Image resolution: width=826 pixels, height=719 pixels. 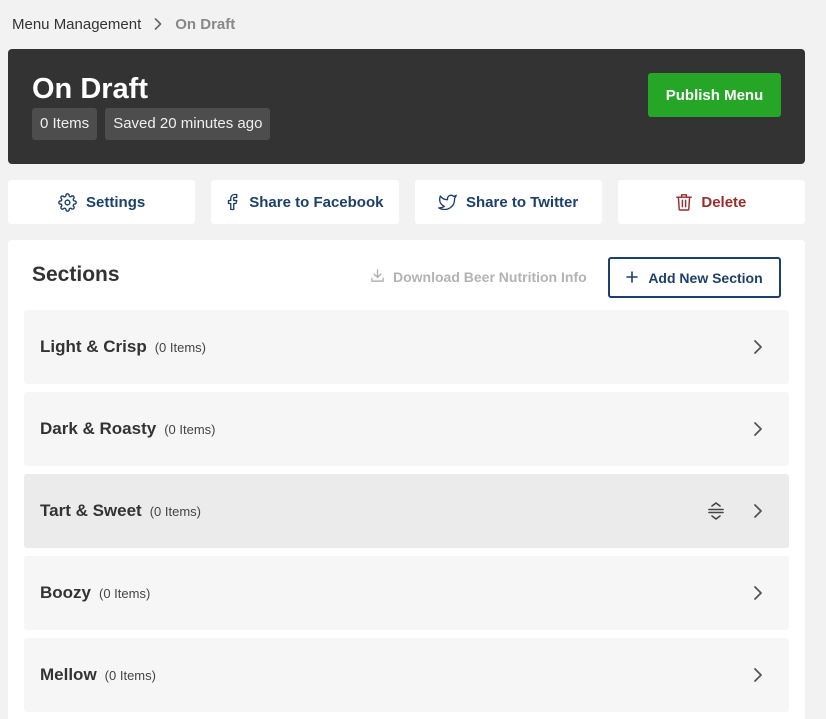 What do you see at coordinates (406, 511) in the screenshot?
I see `section-row-tart-sweet: Tart & Sweet (0 Items)` at bounding box center [406, 511].